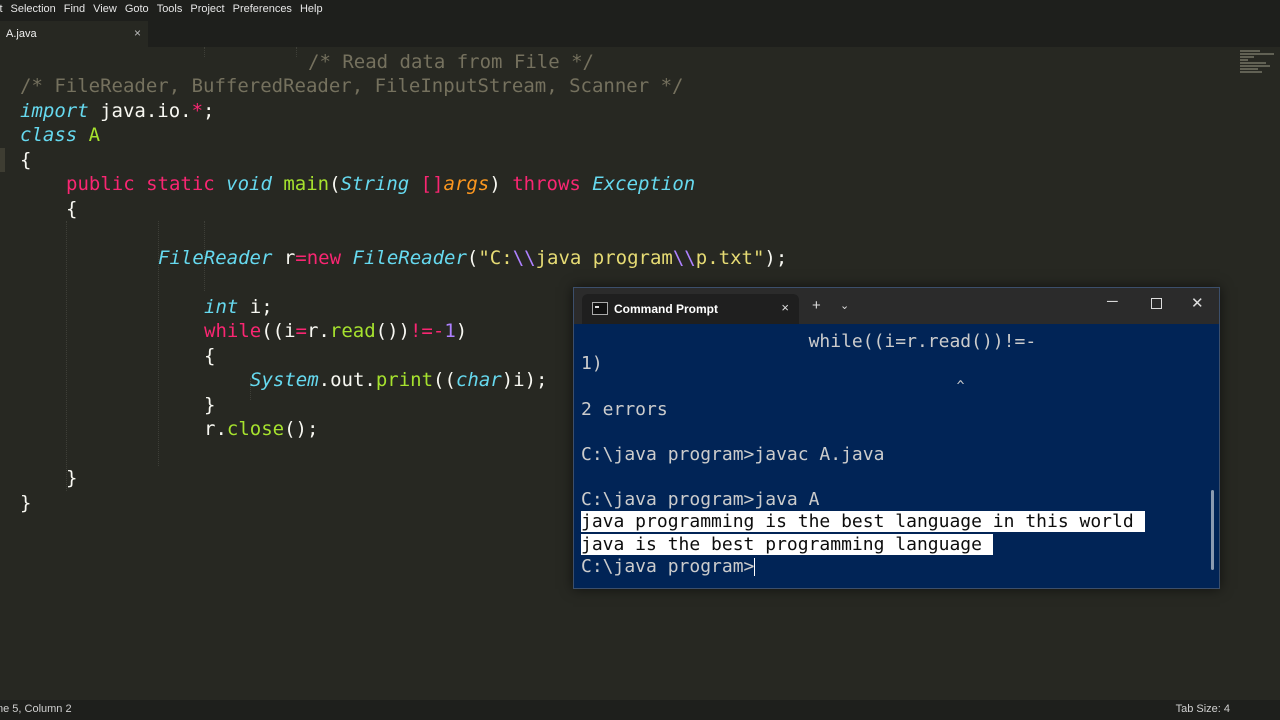 The height and width of the screenshot is (720, 1280). Describe the element at coordinates (816, 305) in the screenshot. I see `new-tab-plus-icon: +` at that location.